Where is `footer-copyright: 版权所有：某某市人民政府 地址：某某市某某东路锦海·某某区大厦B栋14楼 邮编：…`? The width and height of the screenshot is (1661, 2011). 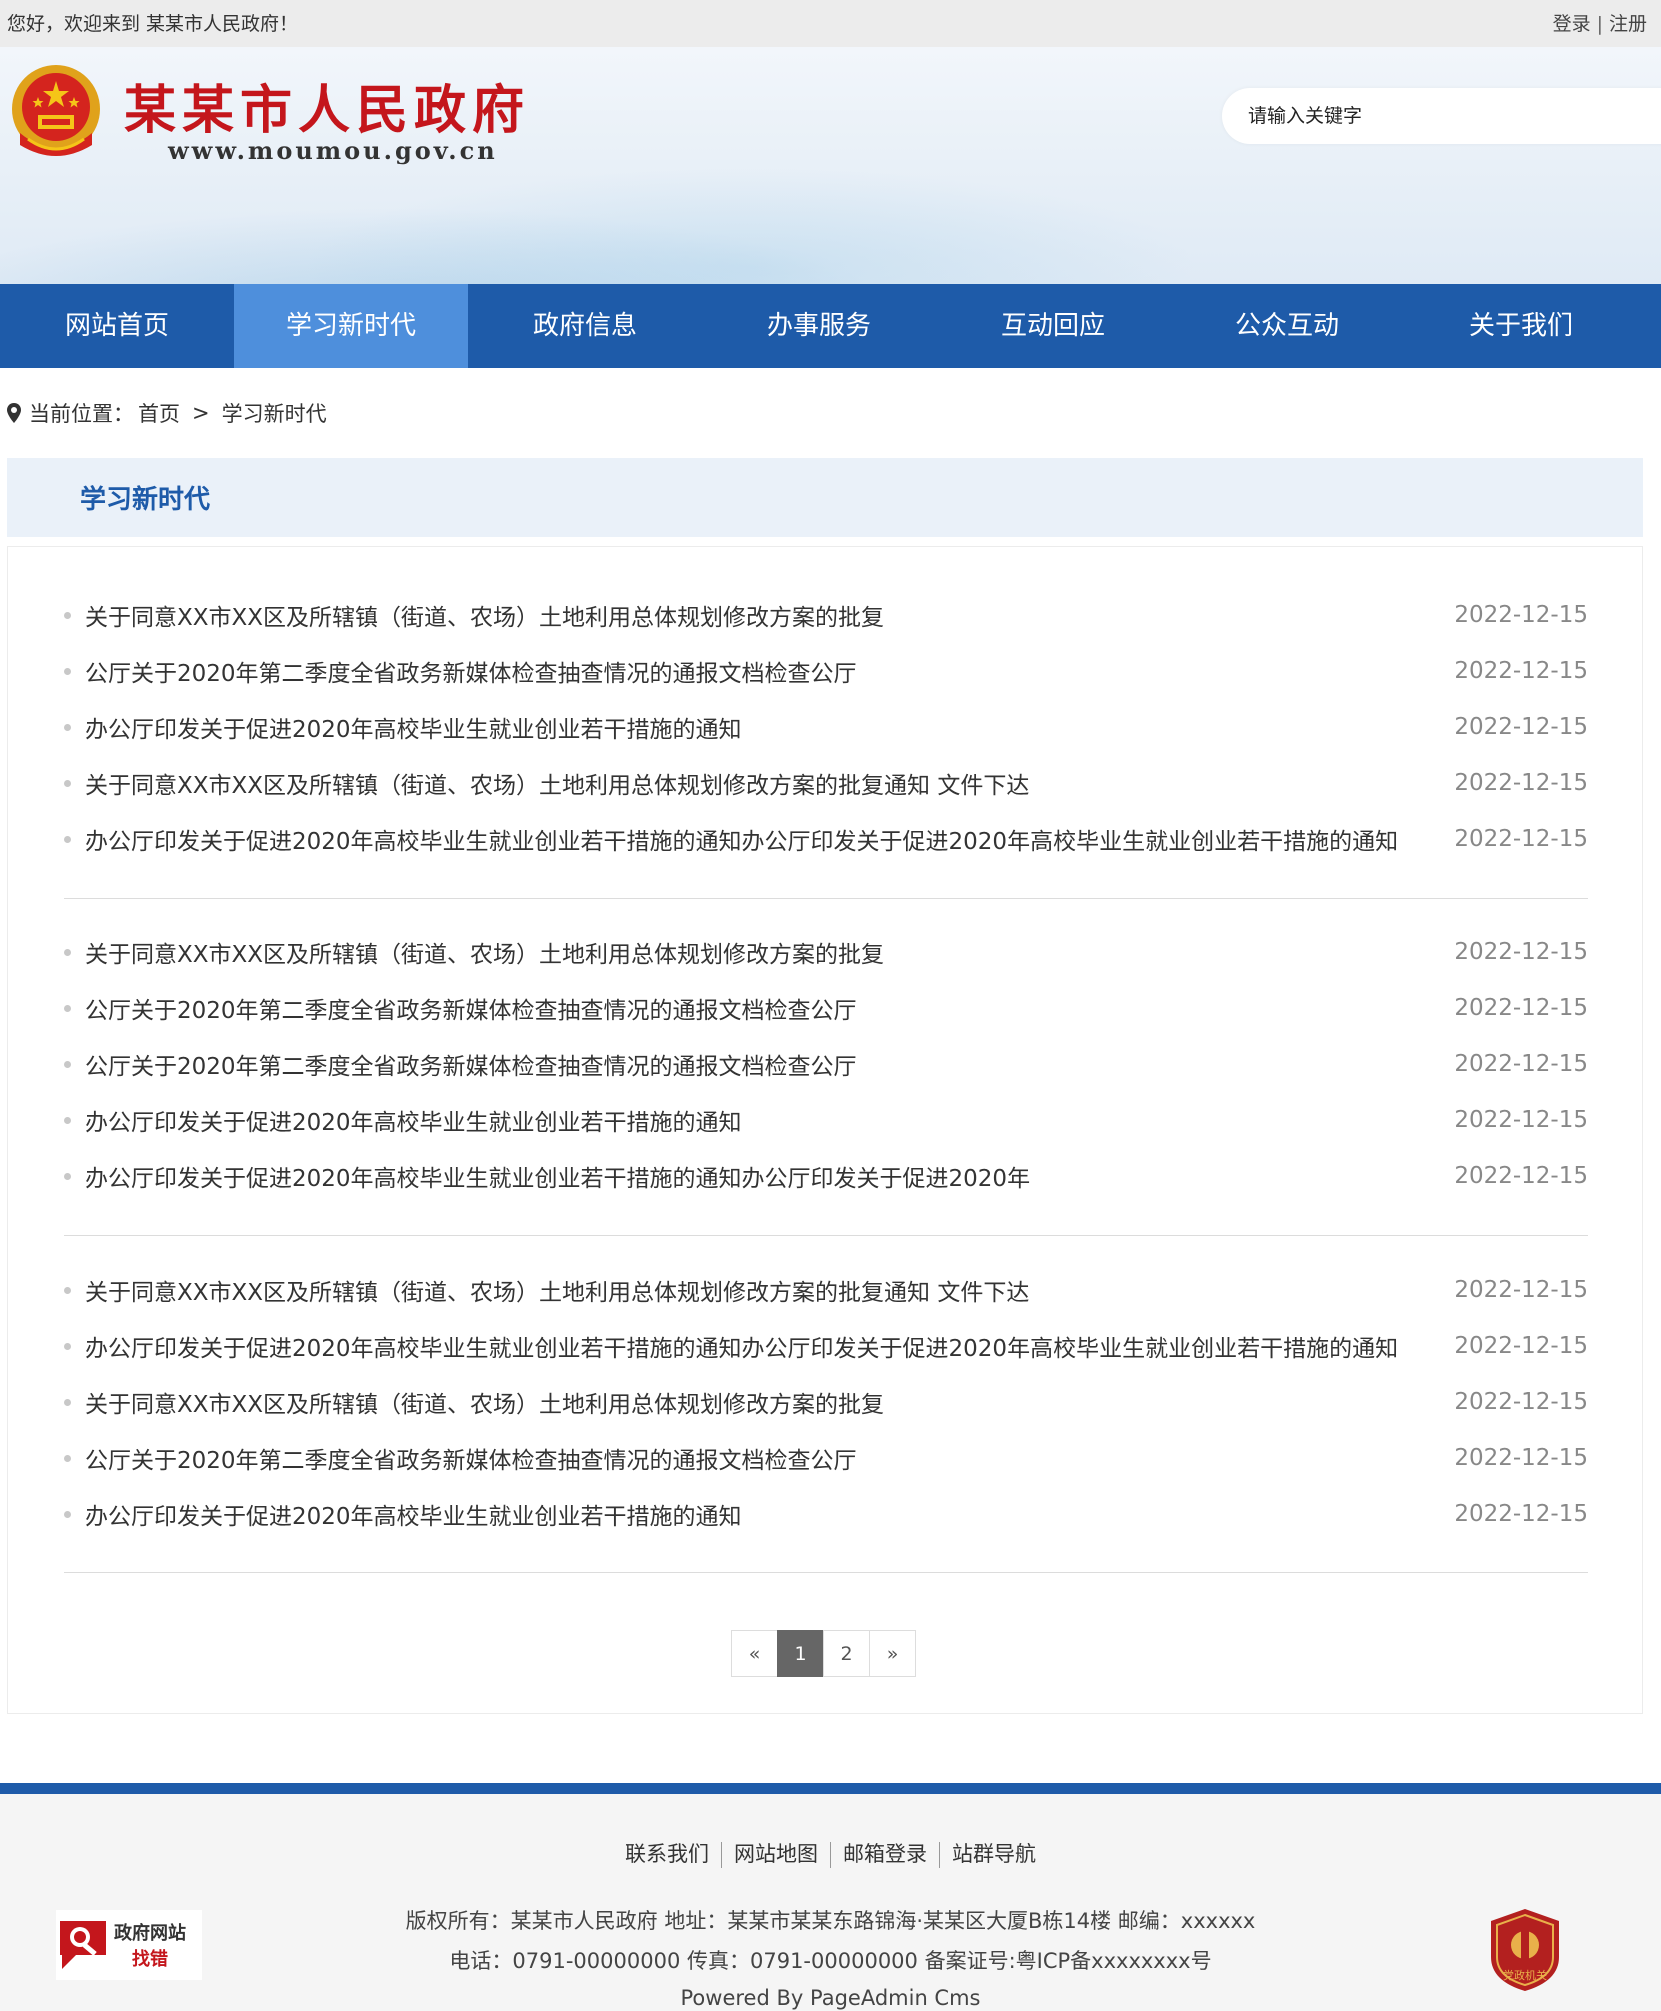 footer-copyright: 版权所有：某某市人民政府 地址：某某市某某东路锦海·某某区大厦B栋14楼 邮编：… is located at coordinates (830, 1921).